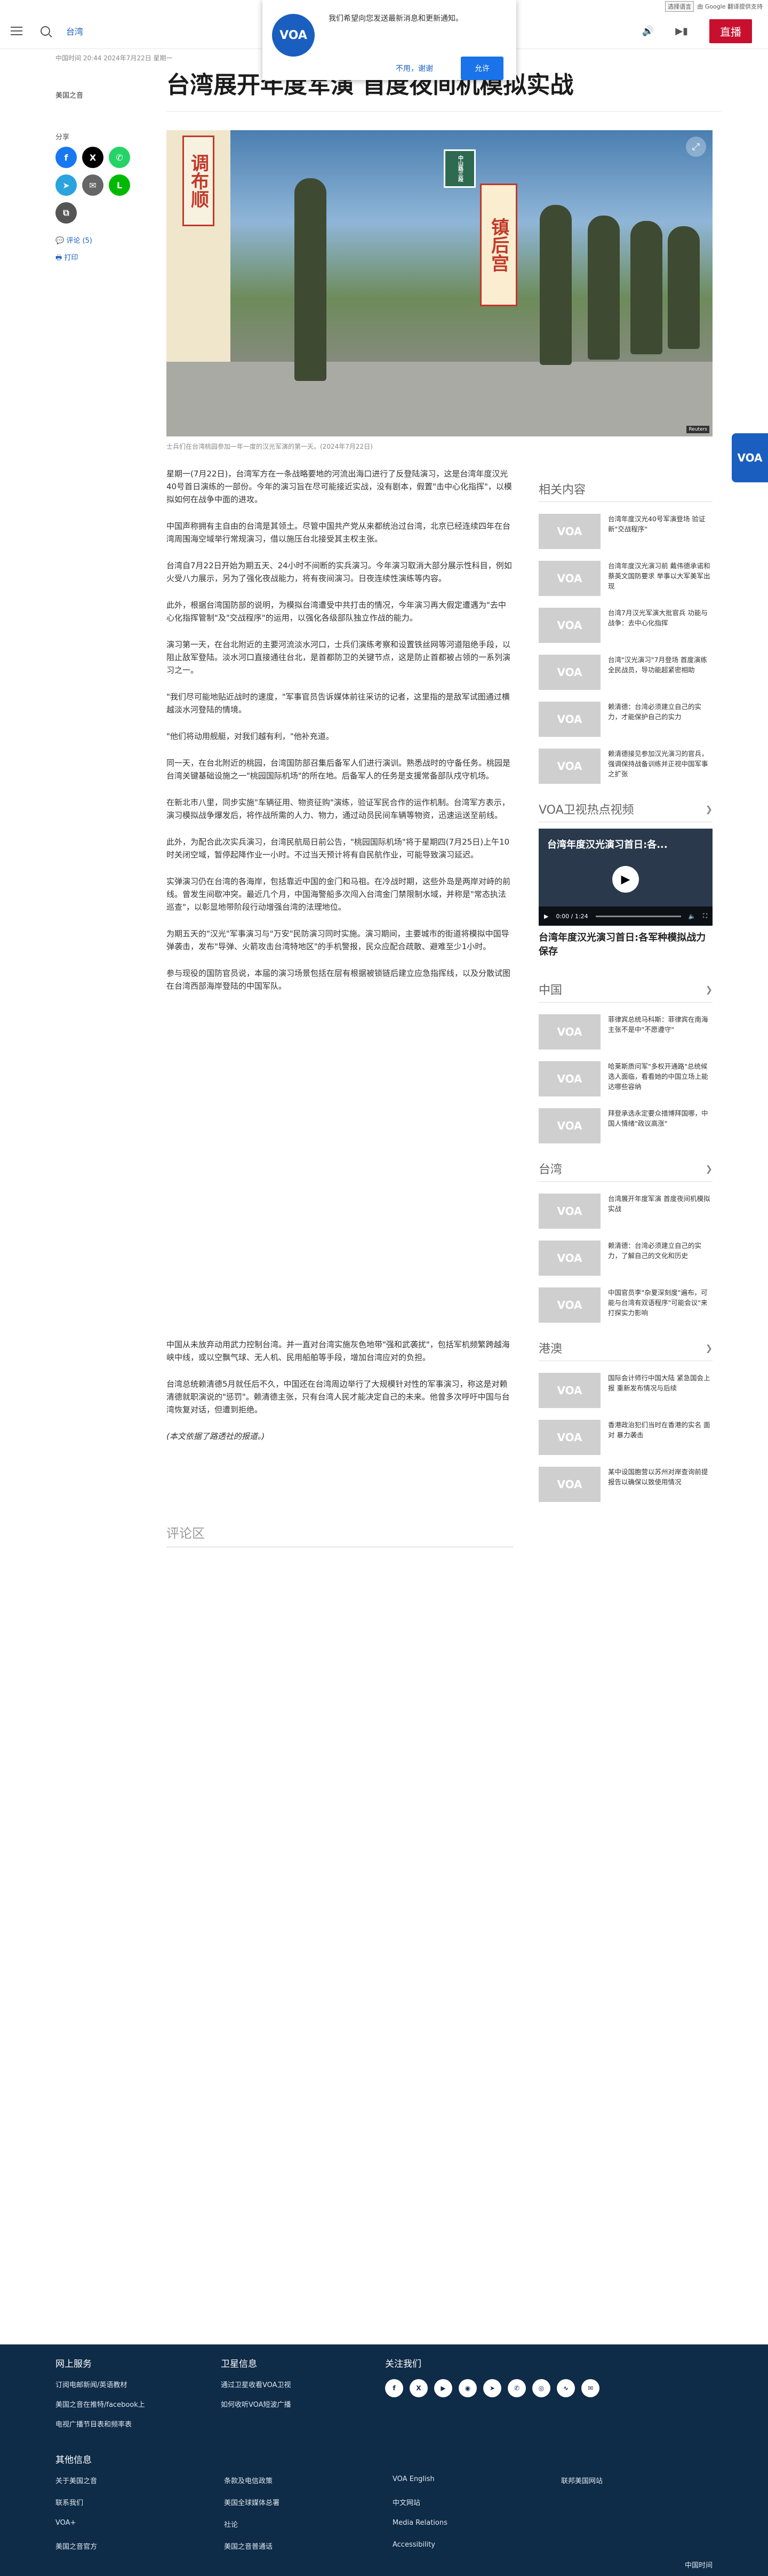  I want to click on news-item-title: 菲律宾总统马科斯：菲律宾在南海主张不是中"不愿遵守", so click(658, 1024).